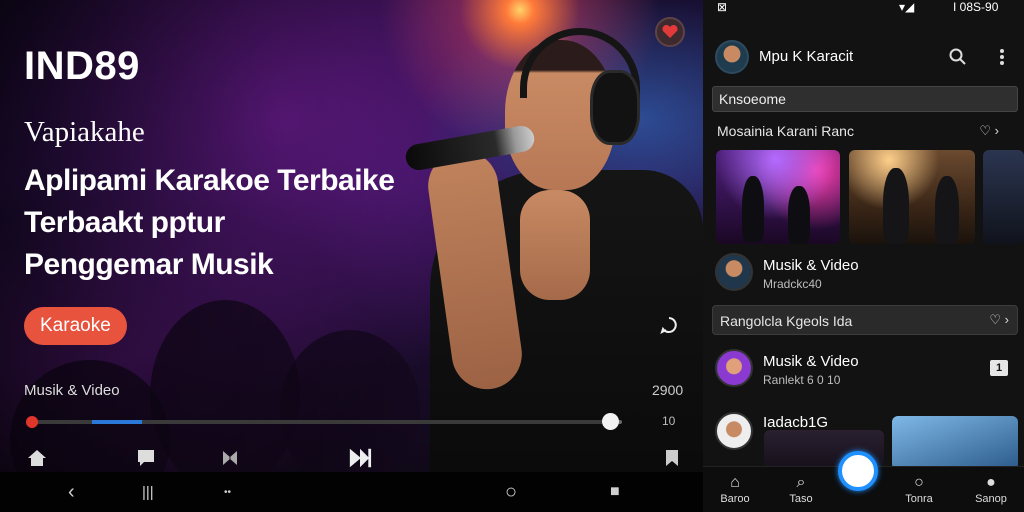 This screenshot has width=1024, height=512. What do you see at coordinates (124, 222) in the screenshot?
I see `headline-line: Terbaakt pptur` at bounding box center [124, 222].